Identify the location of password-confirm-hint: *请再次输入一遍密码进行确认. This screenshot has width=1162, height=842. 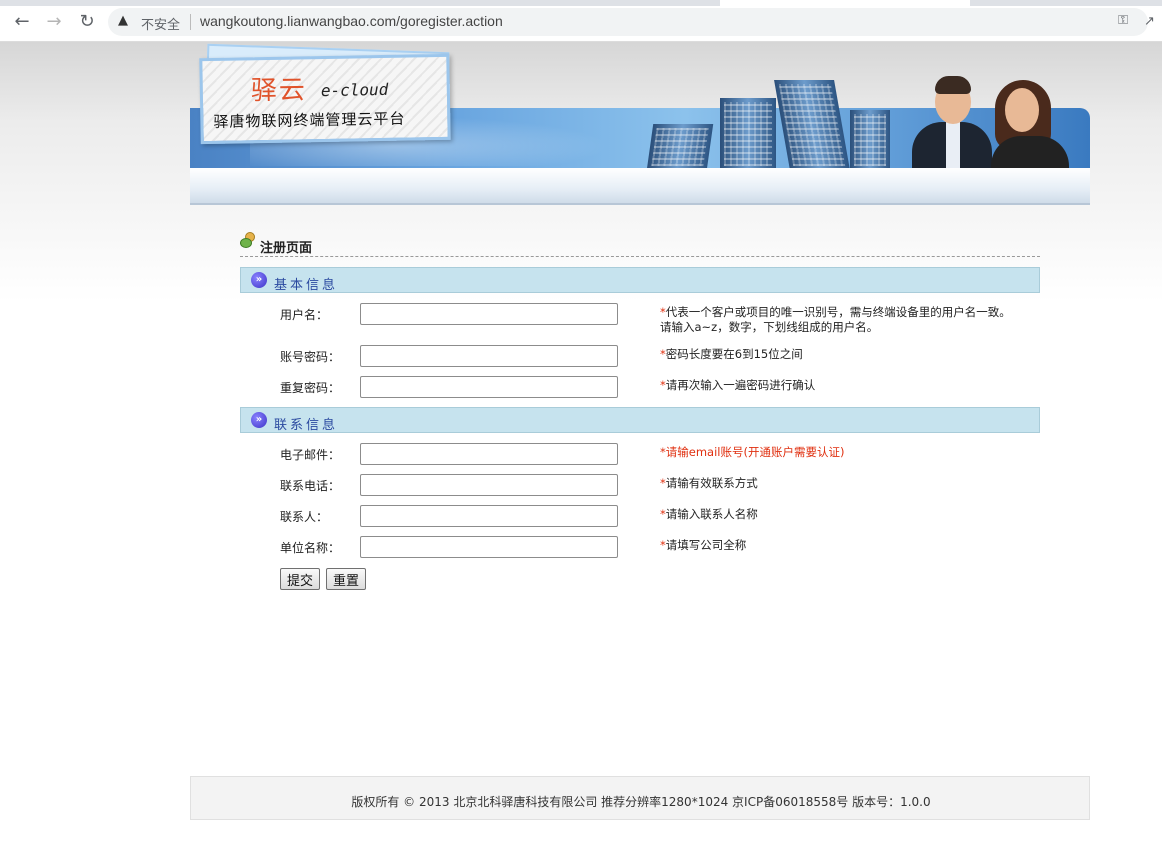
(738, 385).